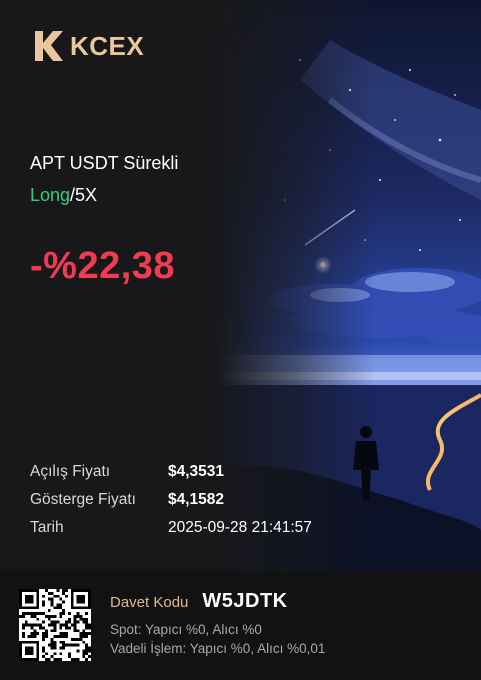 The width and height of the screenshot is (481, 680). Describe the element at coordinates (103, 266) in the screenshot. I see `pnl-percentage: -%22,38` at that location.